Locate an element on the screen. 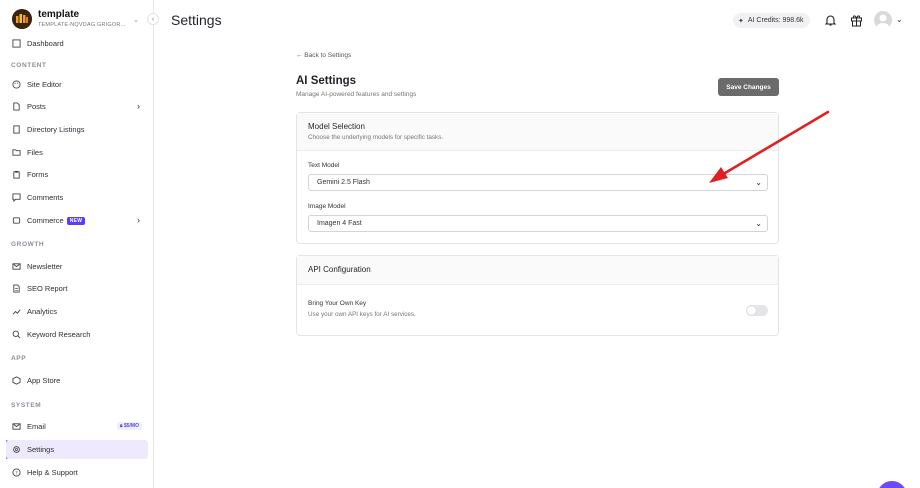  report-icon is located at coordinates (16, 288).